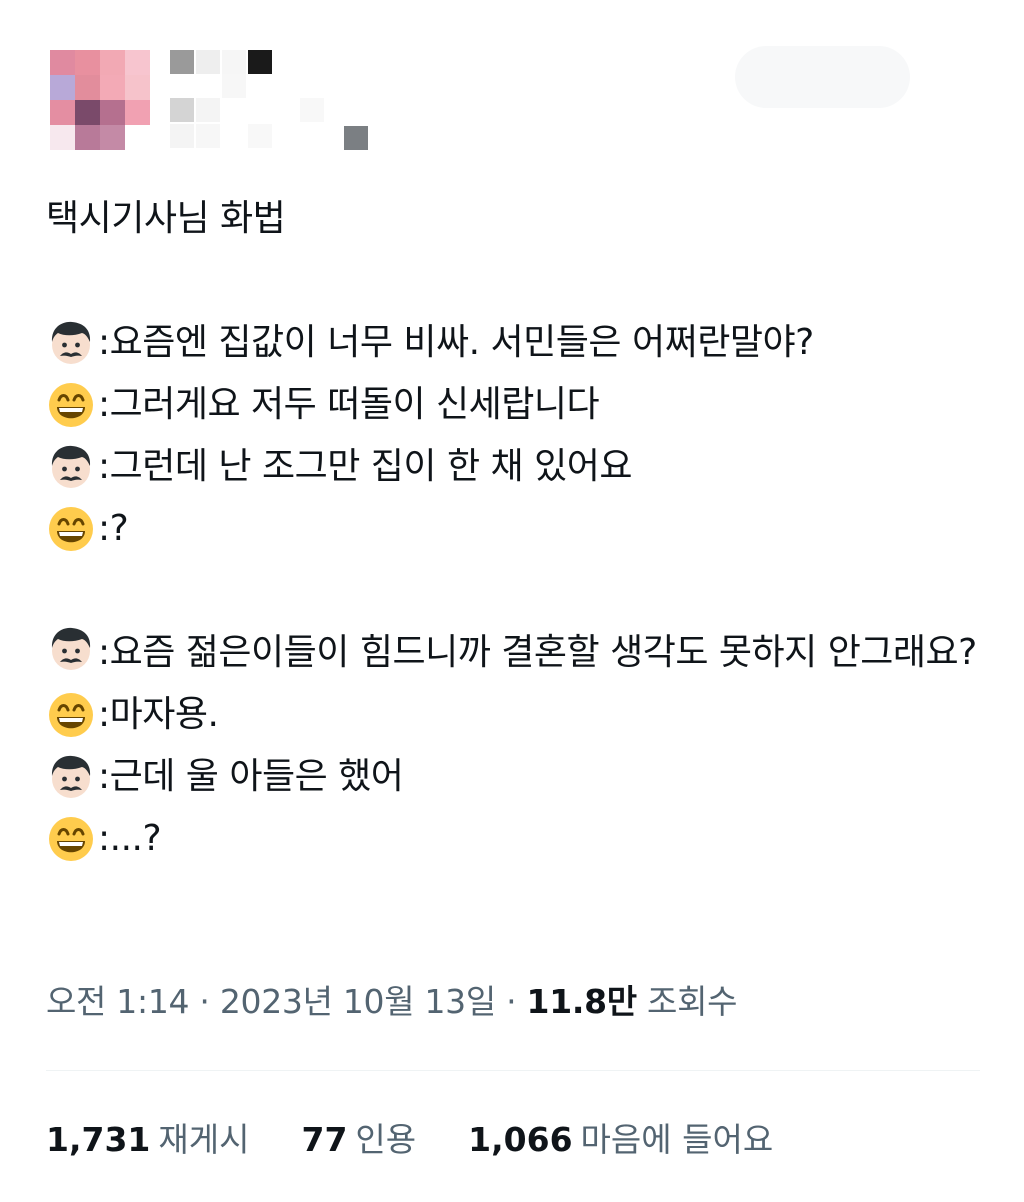 The height and width of the screenshot is (1202, 1024). Describe the element at coordinates (118, 1001) in the screenshot. I see `tweet-time: 오전 1:14` at that location.